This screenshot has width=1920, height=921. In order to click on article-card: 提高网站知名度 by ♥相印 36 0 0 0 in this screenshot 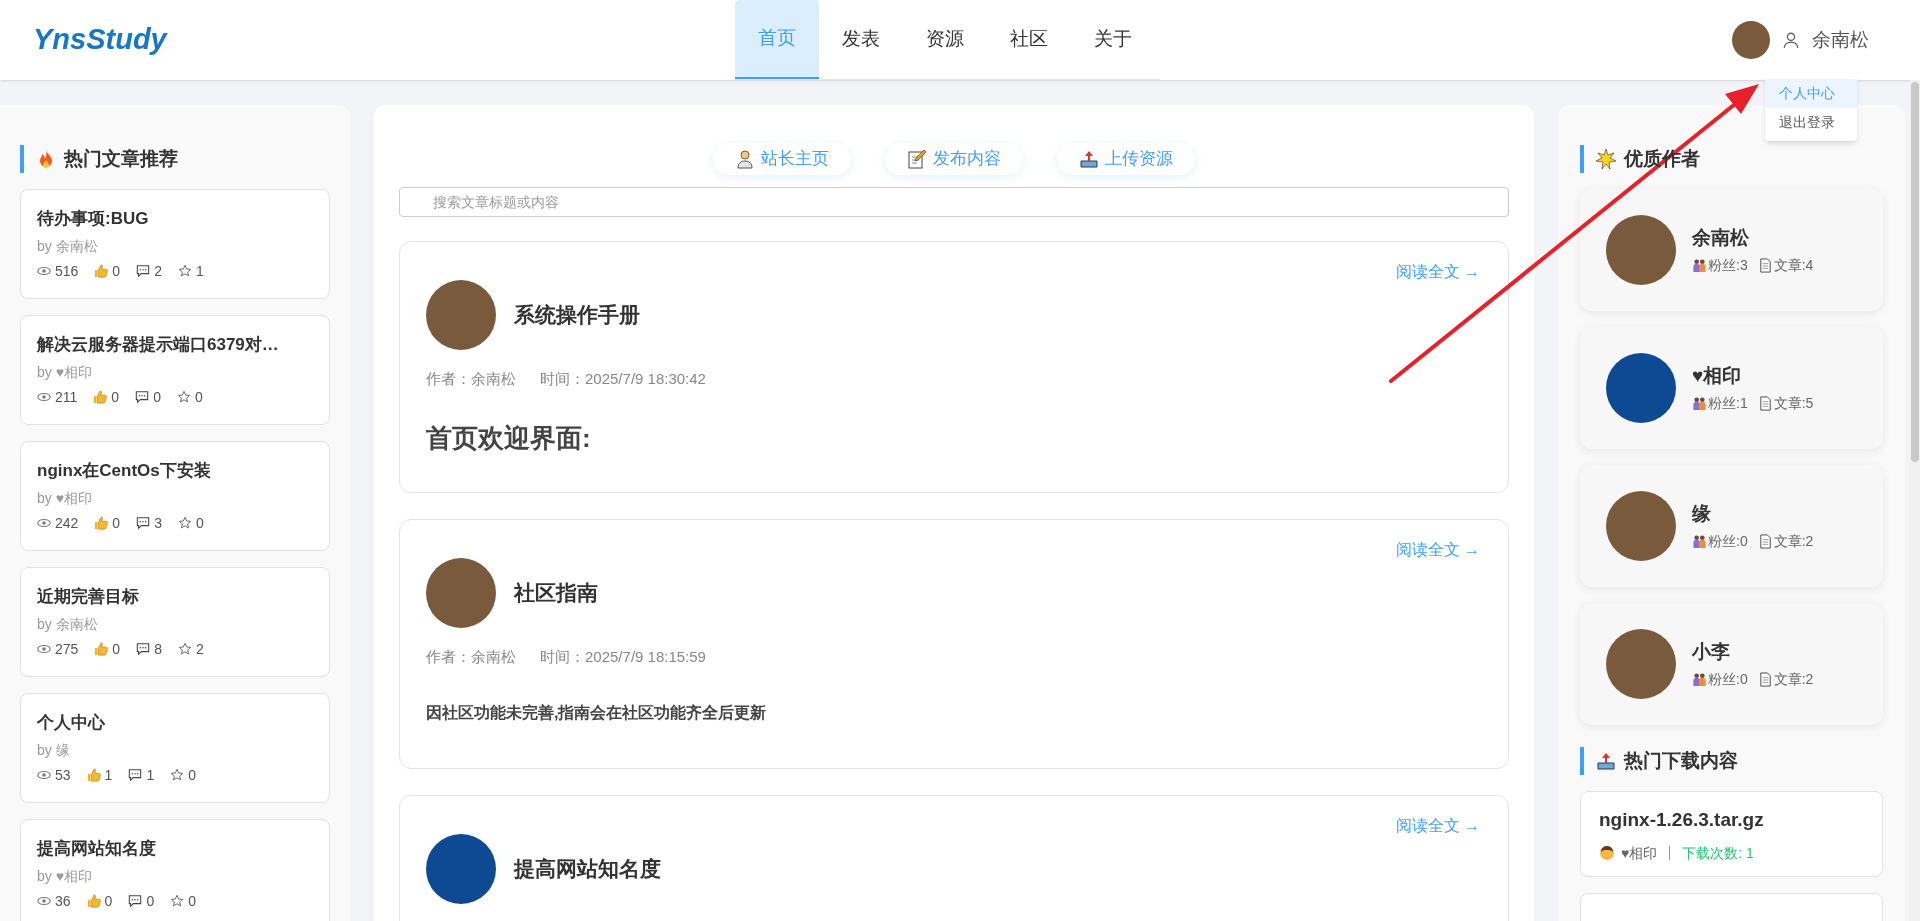, I will do `click(175, 870)`.